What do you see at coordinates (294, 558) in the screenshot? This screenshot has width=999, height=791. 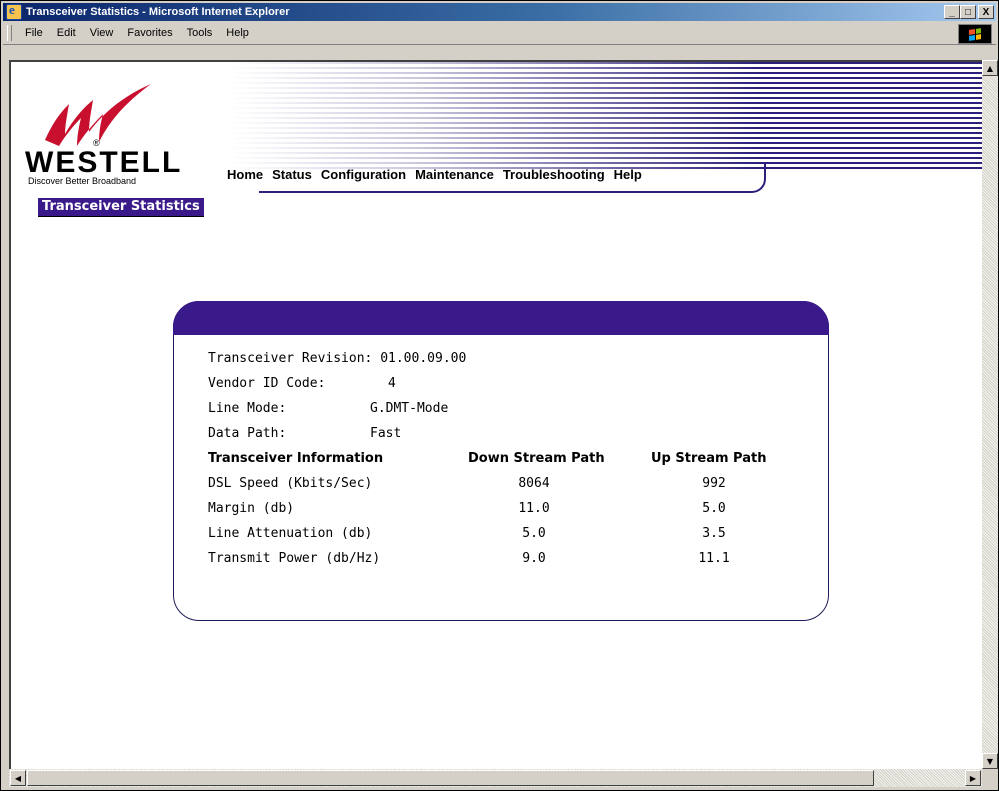 I see `row-label: Transmit Power (db/Hz)` at bounding box center [294, 558].